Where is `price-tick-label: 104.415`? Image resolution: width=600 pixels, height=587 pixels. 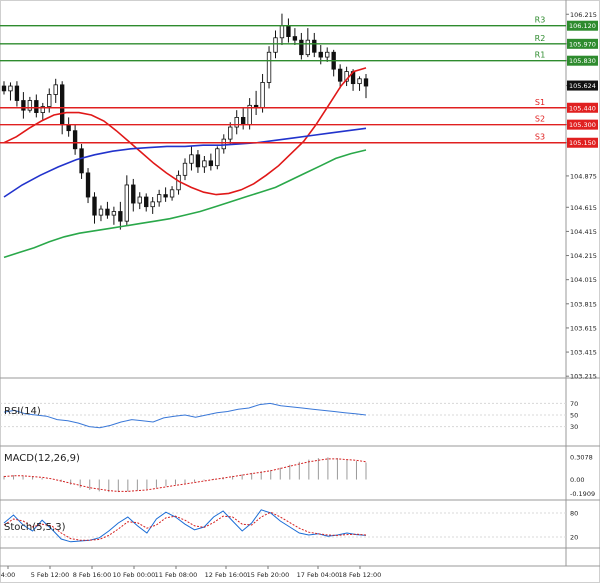
price-tick-label: 104.415 is located at coordinates (583, 232).